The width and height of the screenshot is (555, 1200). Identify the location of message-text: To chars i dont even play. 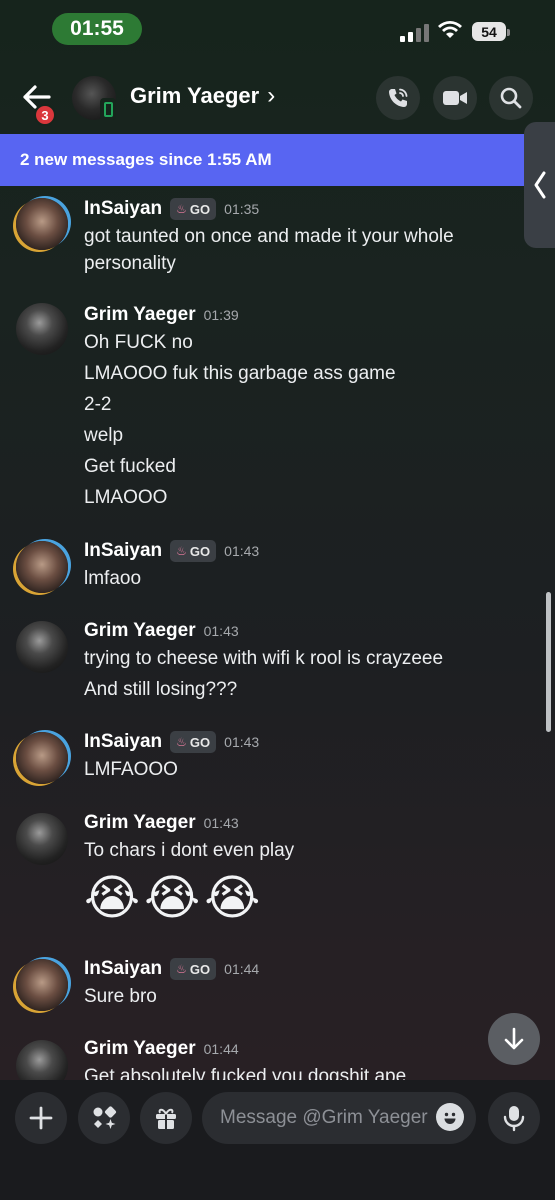
(189, 850).